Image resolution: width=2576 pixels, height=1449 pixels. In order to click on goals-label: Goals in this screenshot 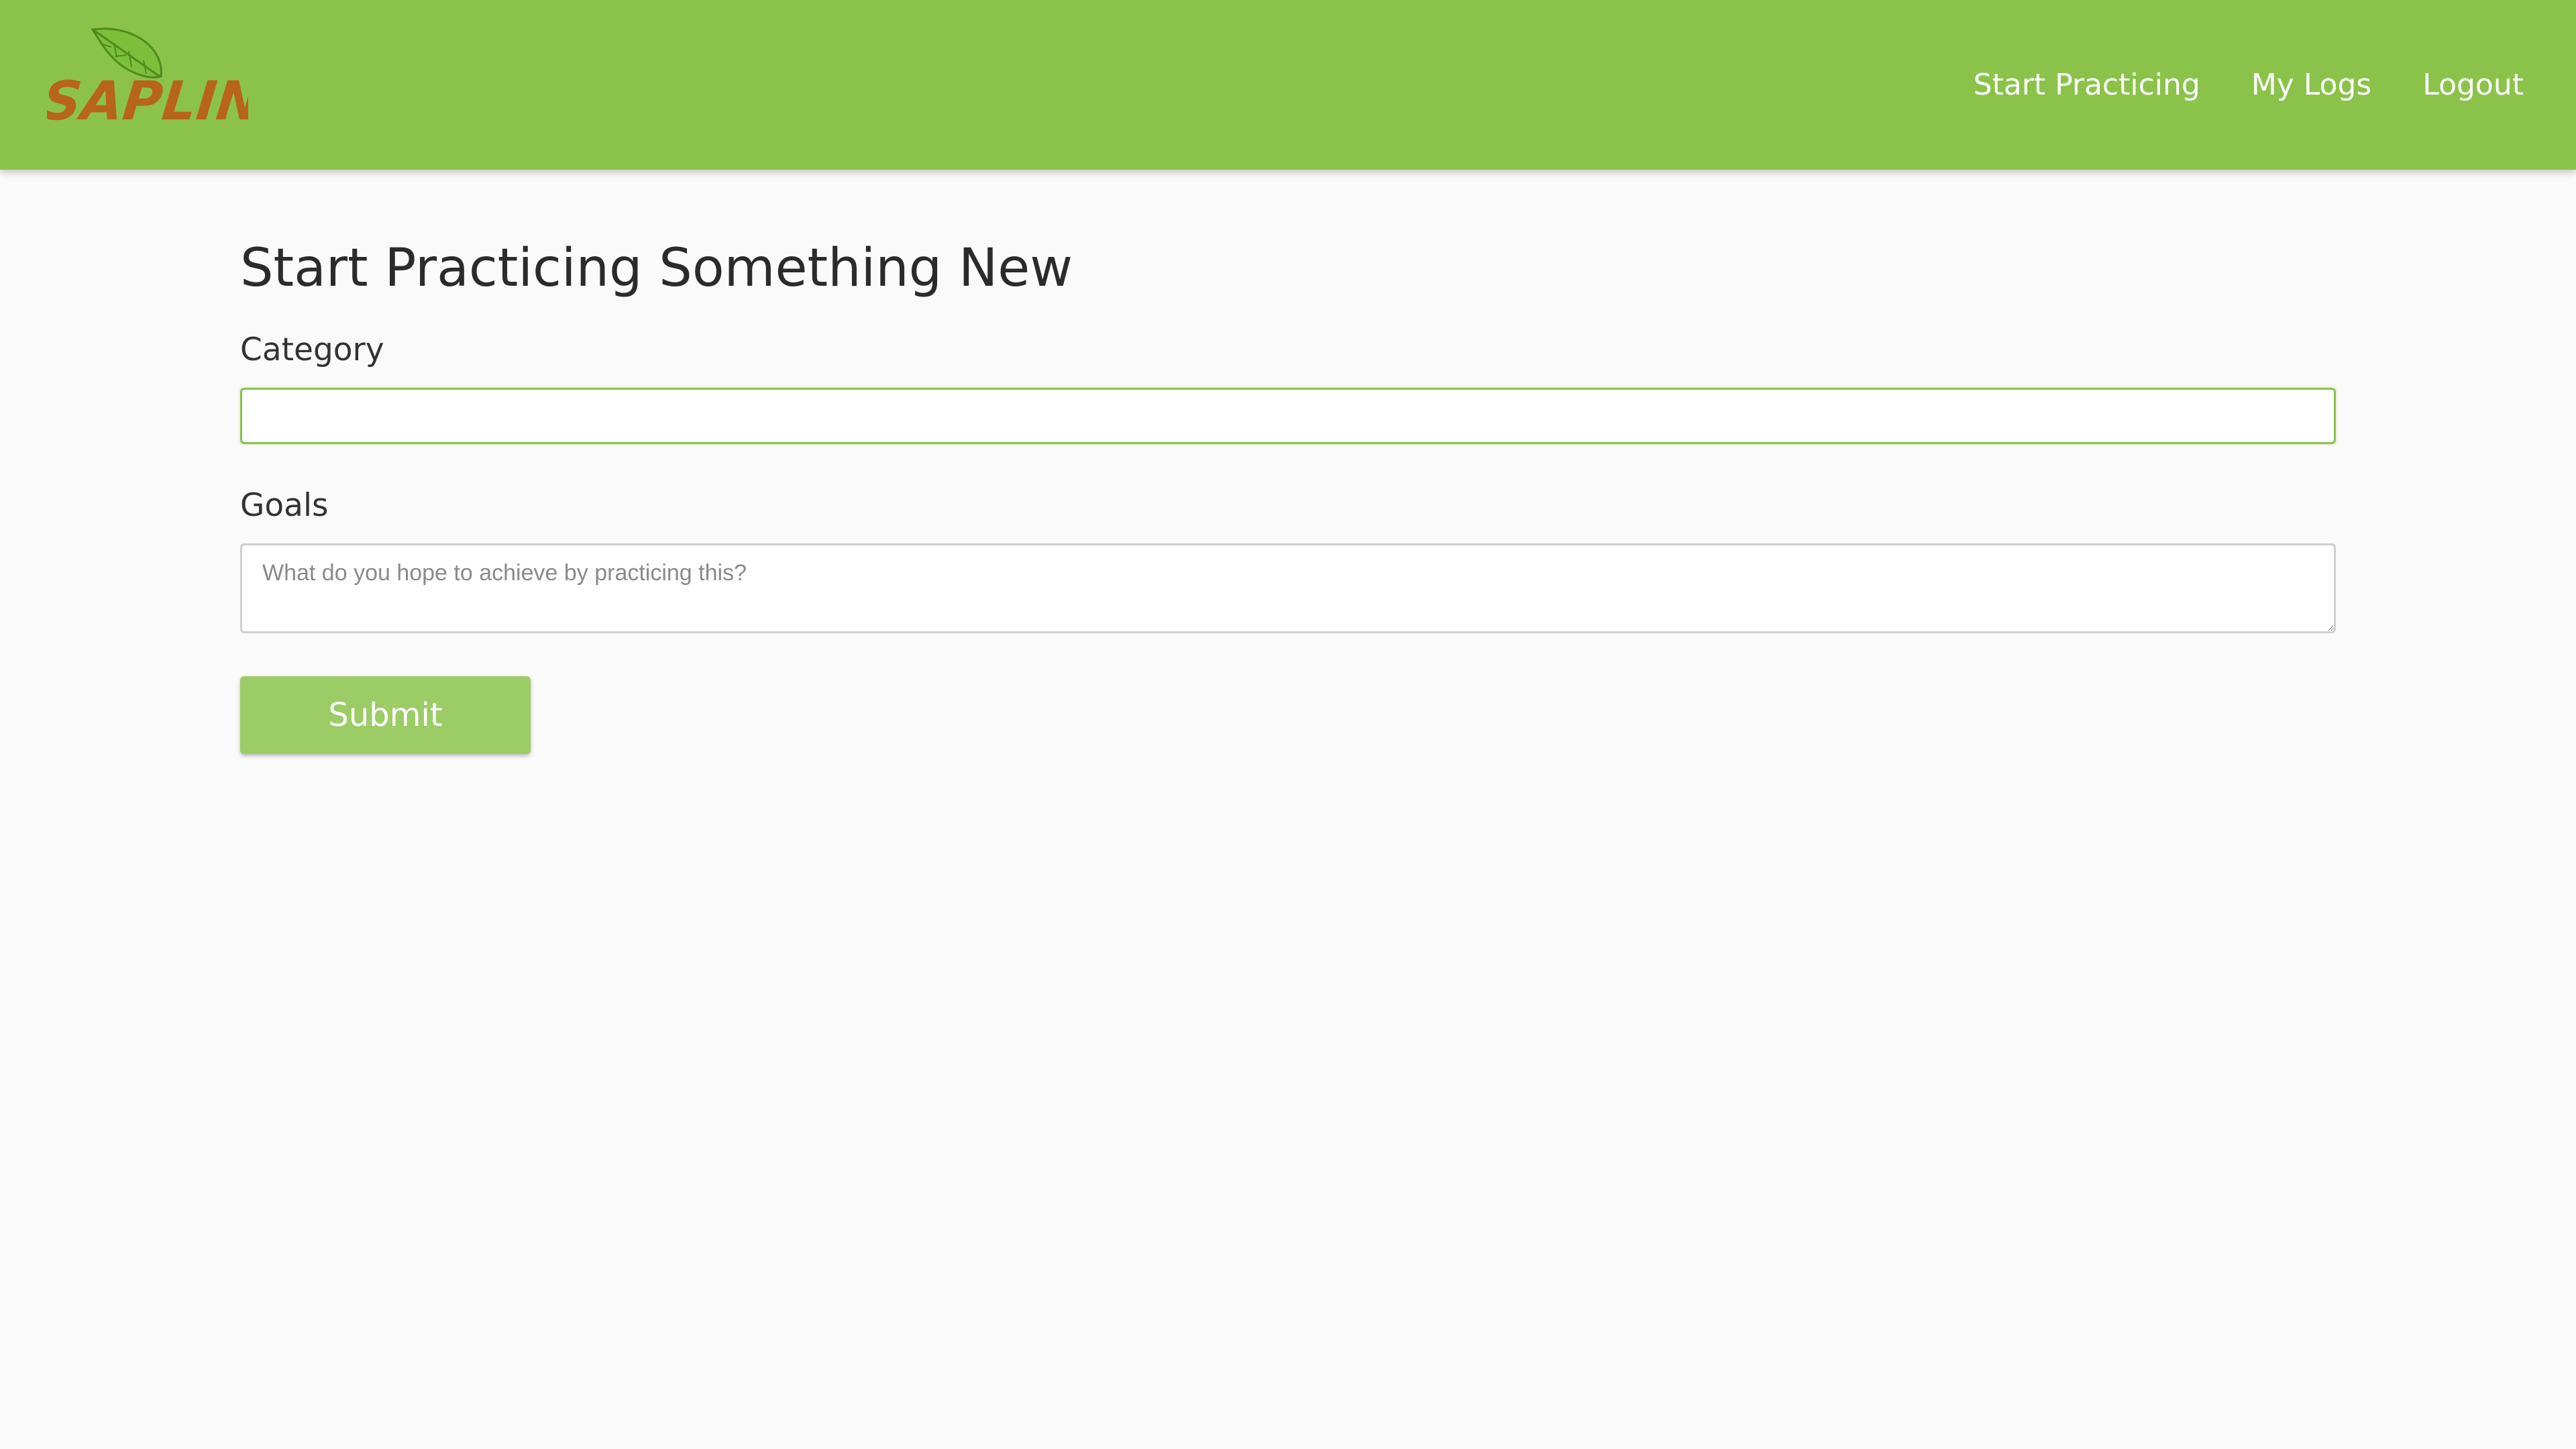, I will do `click(284, 505)`.